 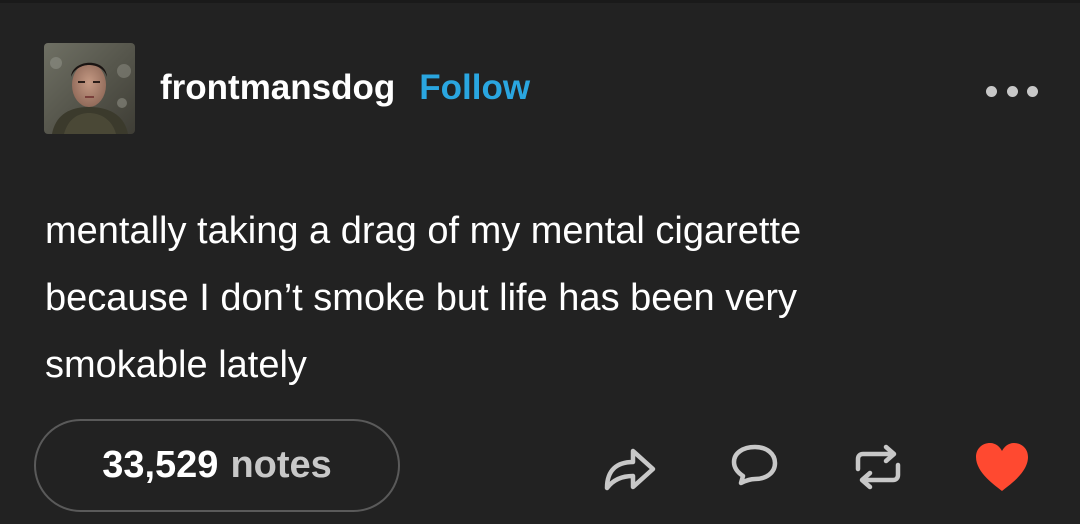 I want to click on reply-icon, so click(x=754, y=465).